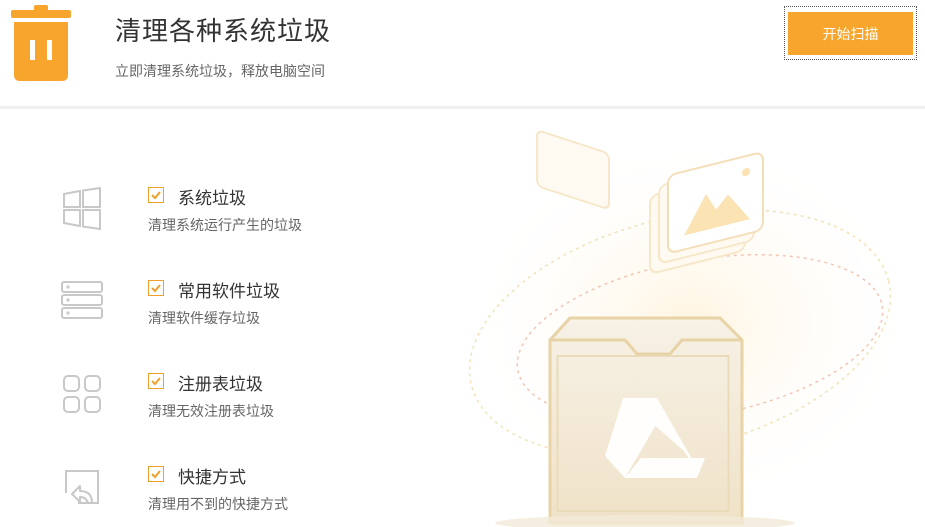  I want to click on shortcuts-checkbox, so click(156, 474).